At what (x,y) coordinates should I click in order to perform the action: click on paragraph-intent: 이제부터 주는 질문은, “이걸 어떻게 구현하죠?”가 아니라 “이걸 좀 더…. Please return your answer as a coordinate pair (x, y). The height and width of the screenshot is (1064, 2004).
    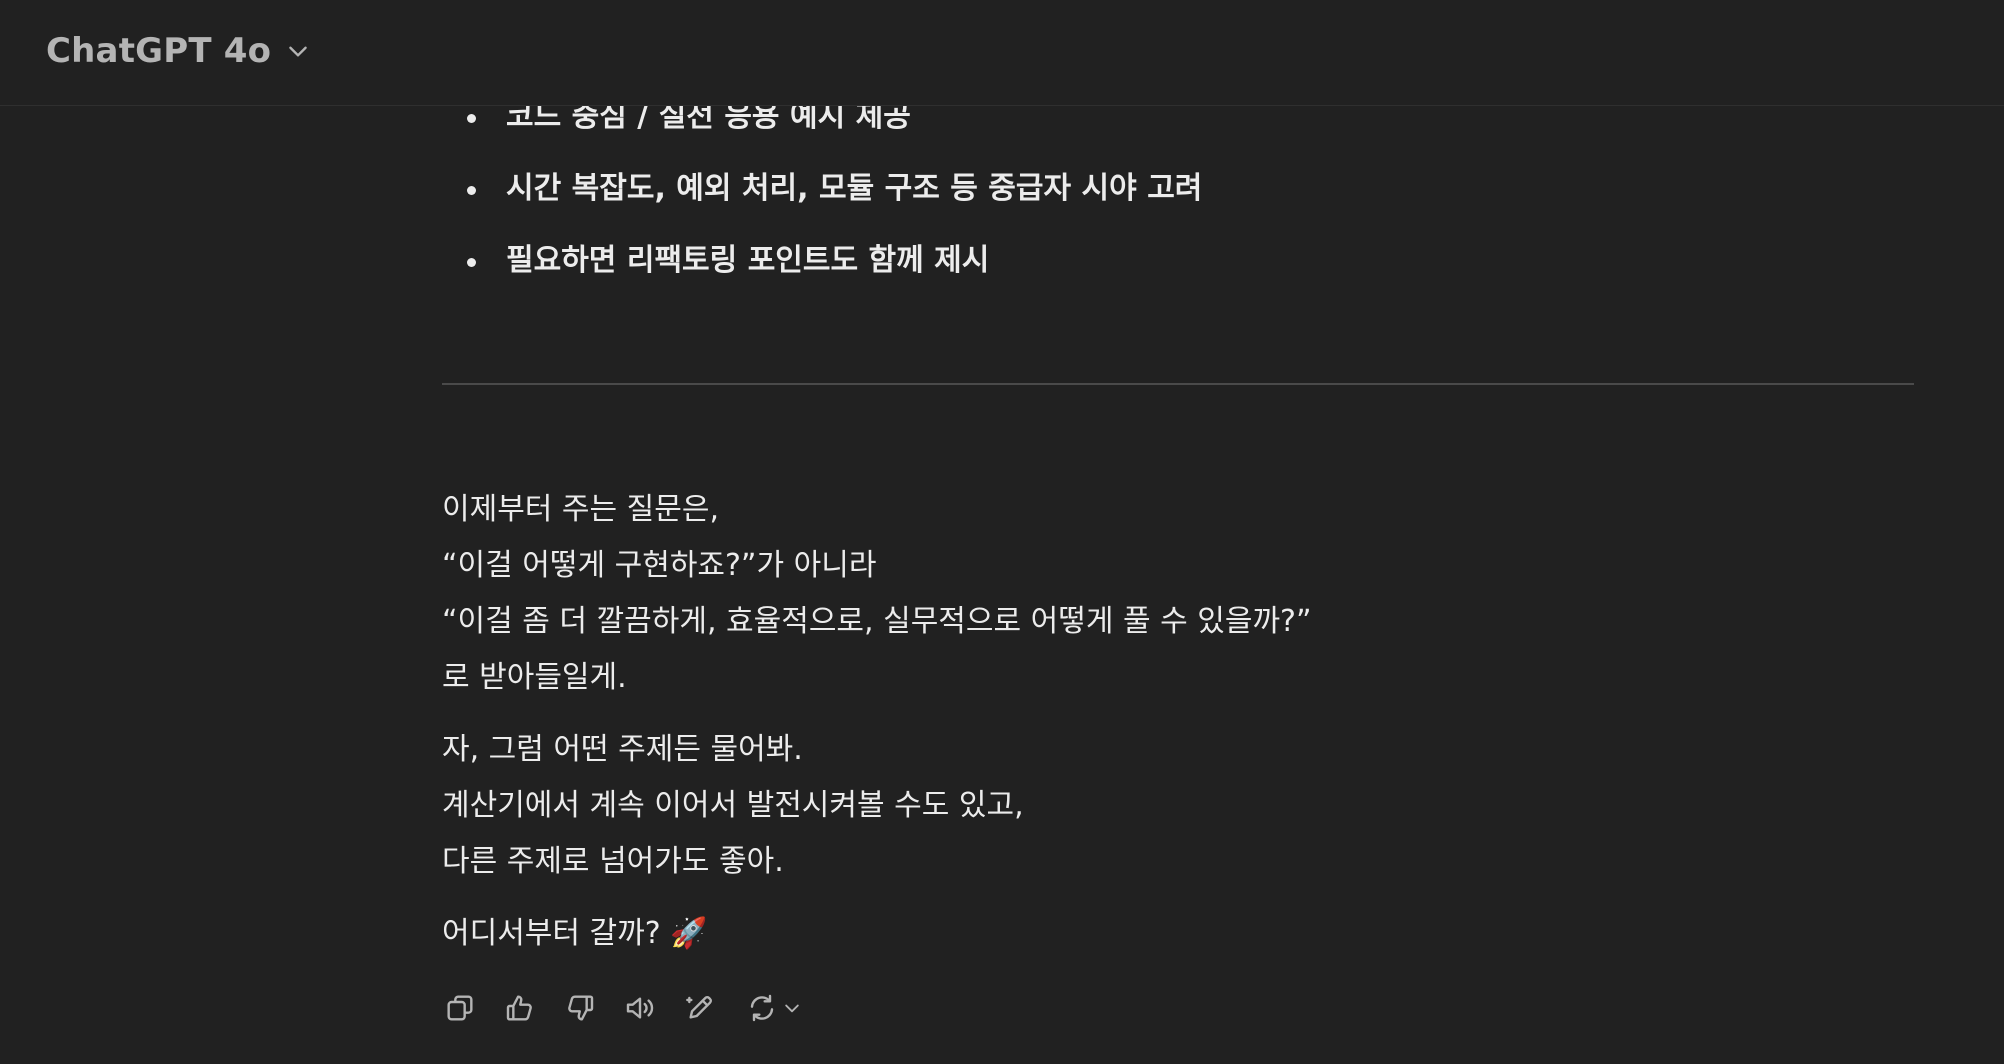
    Looking at the image, I should click on (877, 594).